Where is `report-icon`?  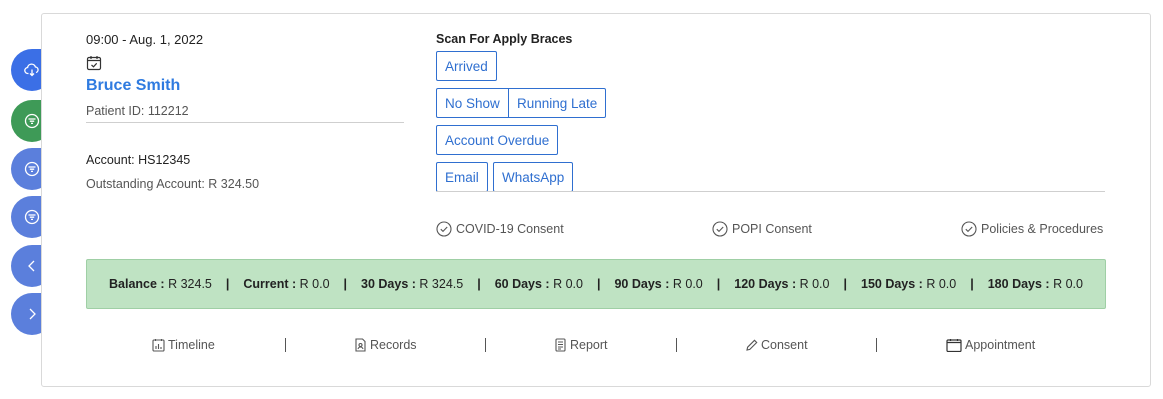
report-icon is located at coordinates (560, 345).